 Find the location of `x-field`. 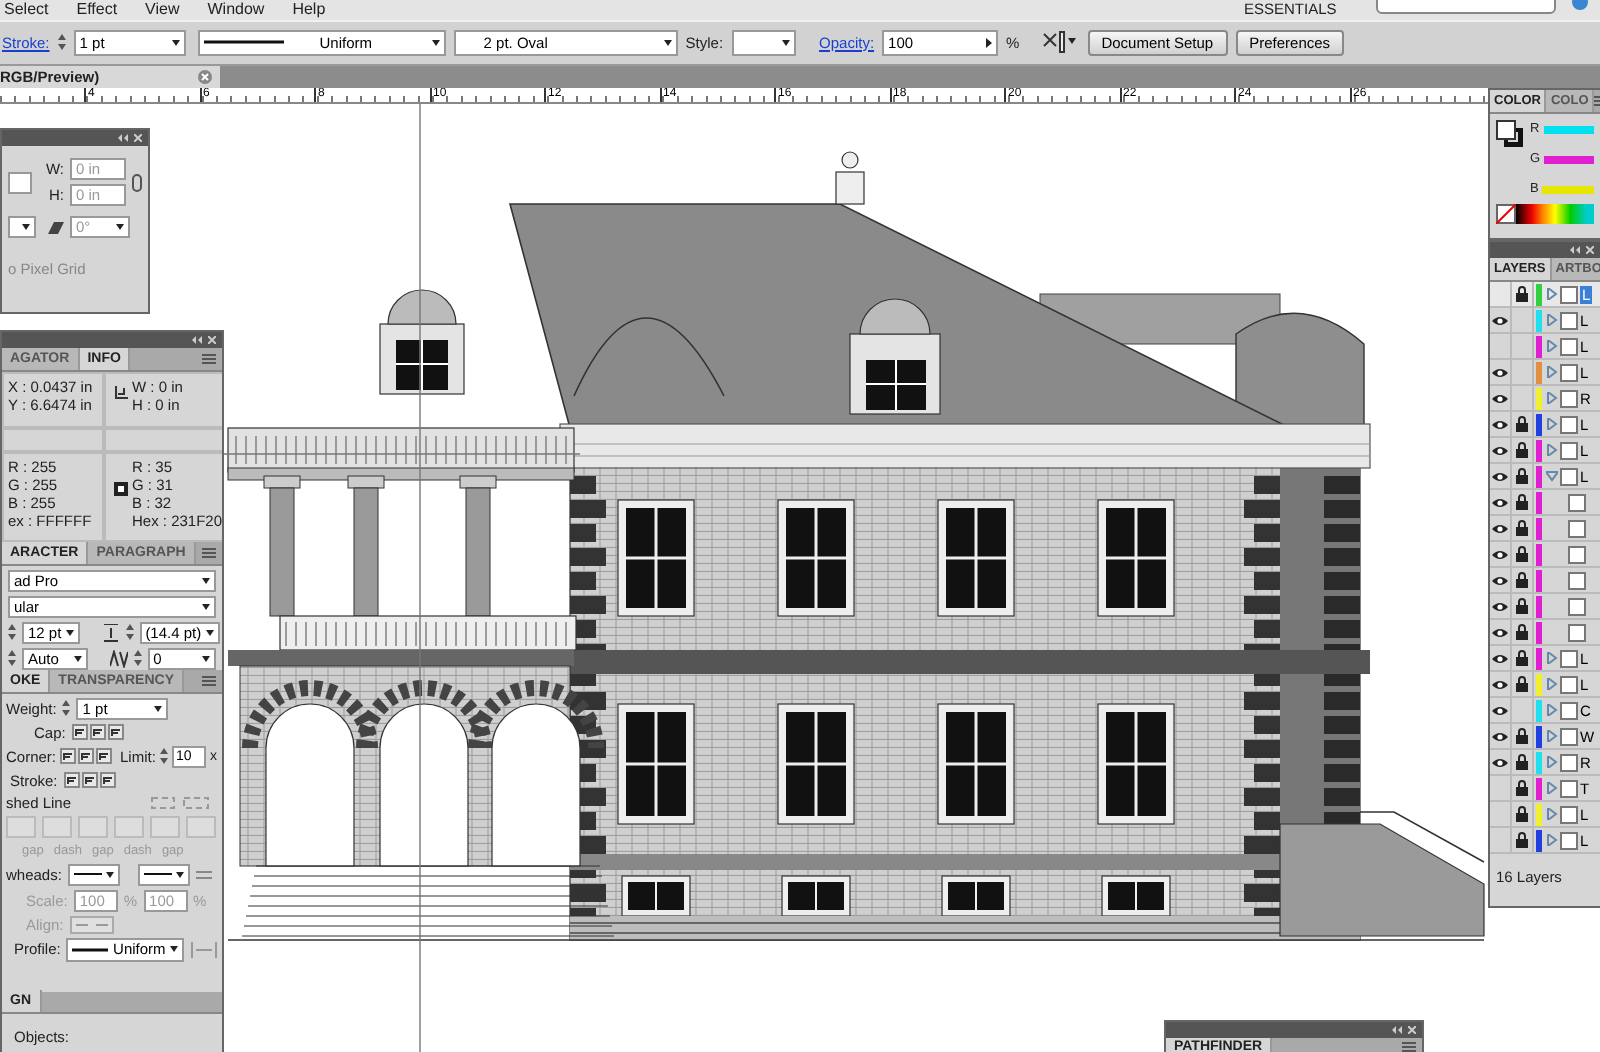

x-field is located at coordinates (20, 182).